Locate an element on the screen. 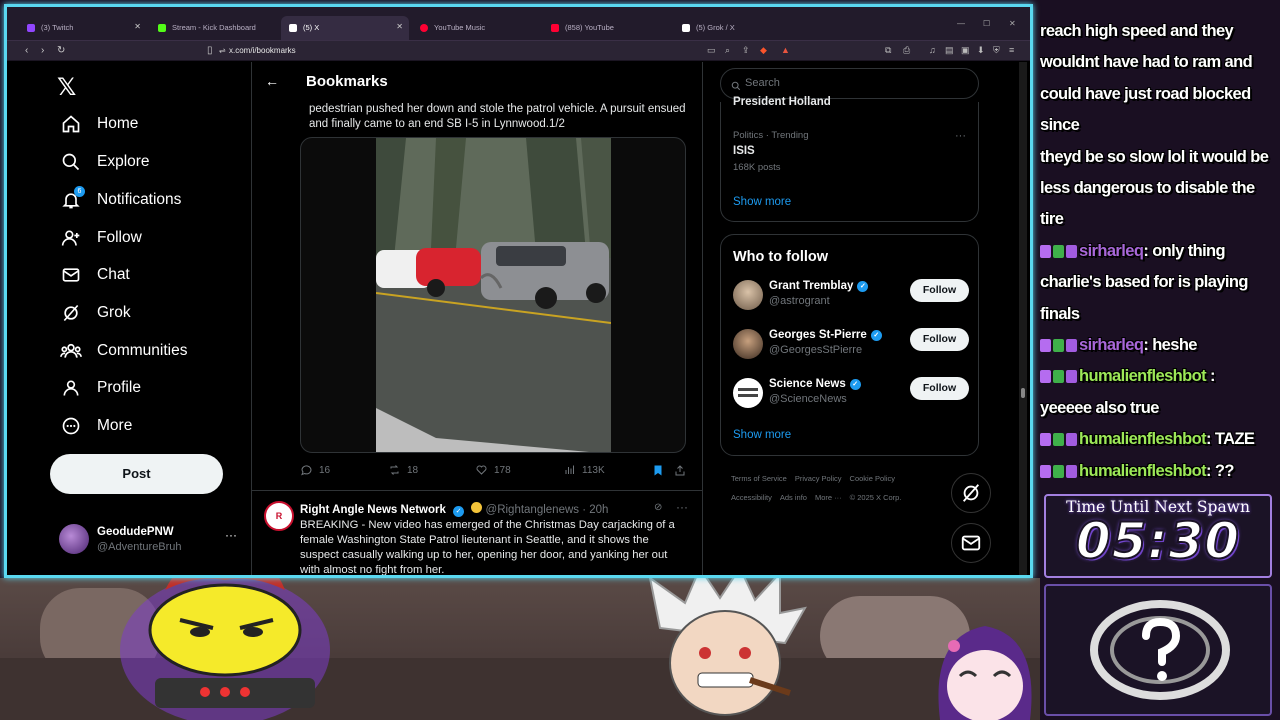 This screenshot has width=1280, height=720. nav-communities: Communities is located at coordinates (123, 351).